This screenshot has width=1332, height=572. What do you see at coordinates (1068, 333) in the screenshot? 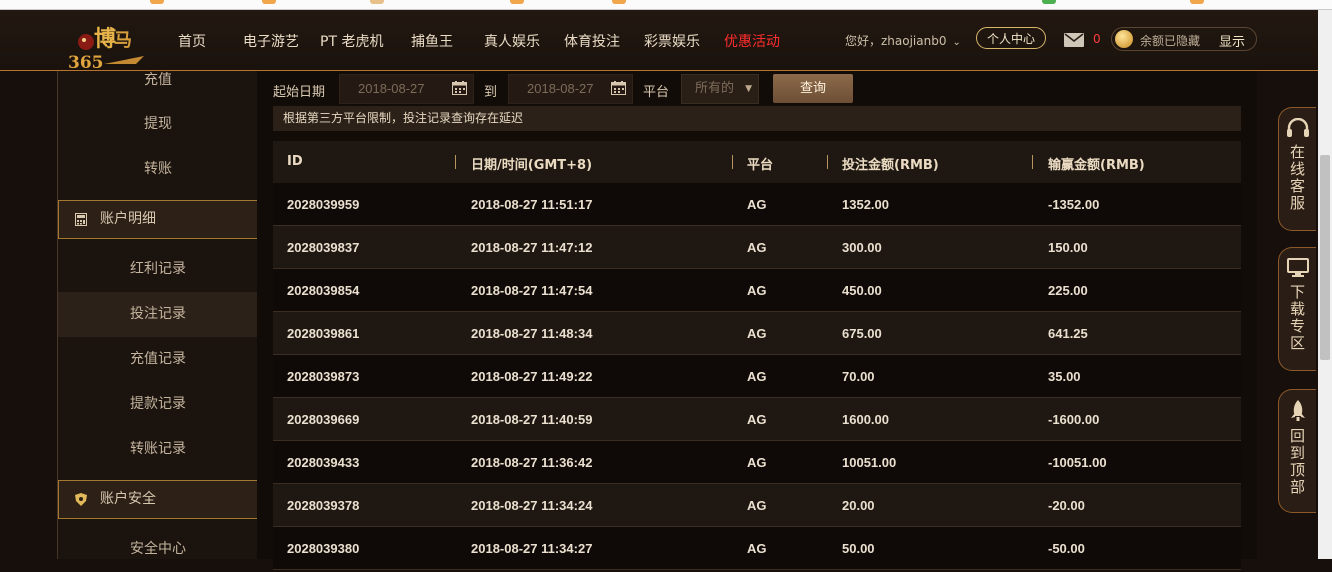
I see `cell-win-loss: 641.25` at bounding box center [1068, 333].